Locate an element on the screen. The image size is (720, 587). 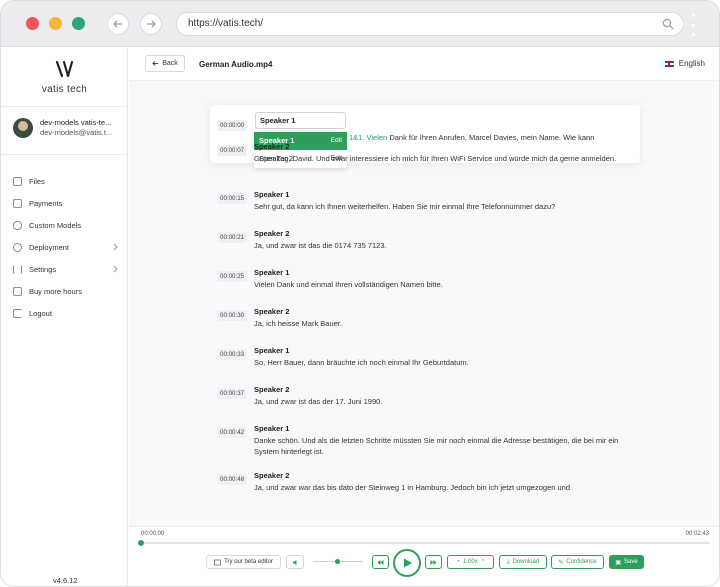
confidence-button: ✎ Confidence is located at coordinates (577, 562).